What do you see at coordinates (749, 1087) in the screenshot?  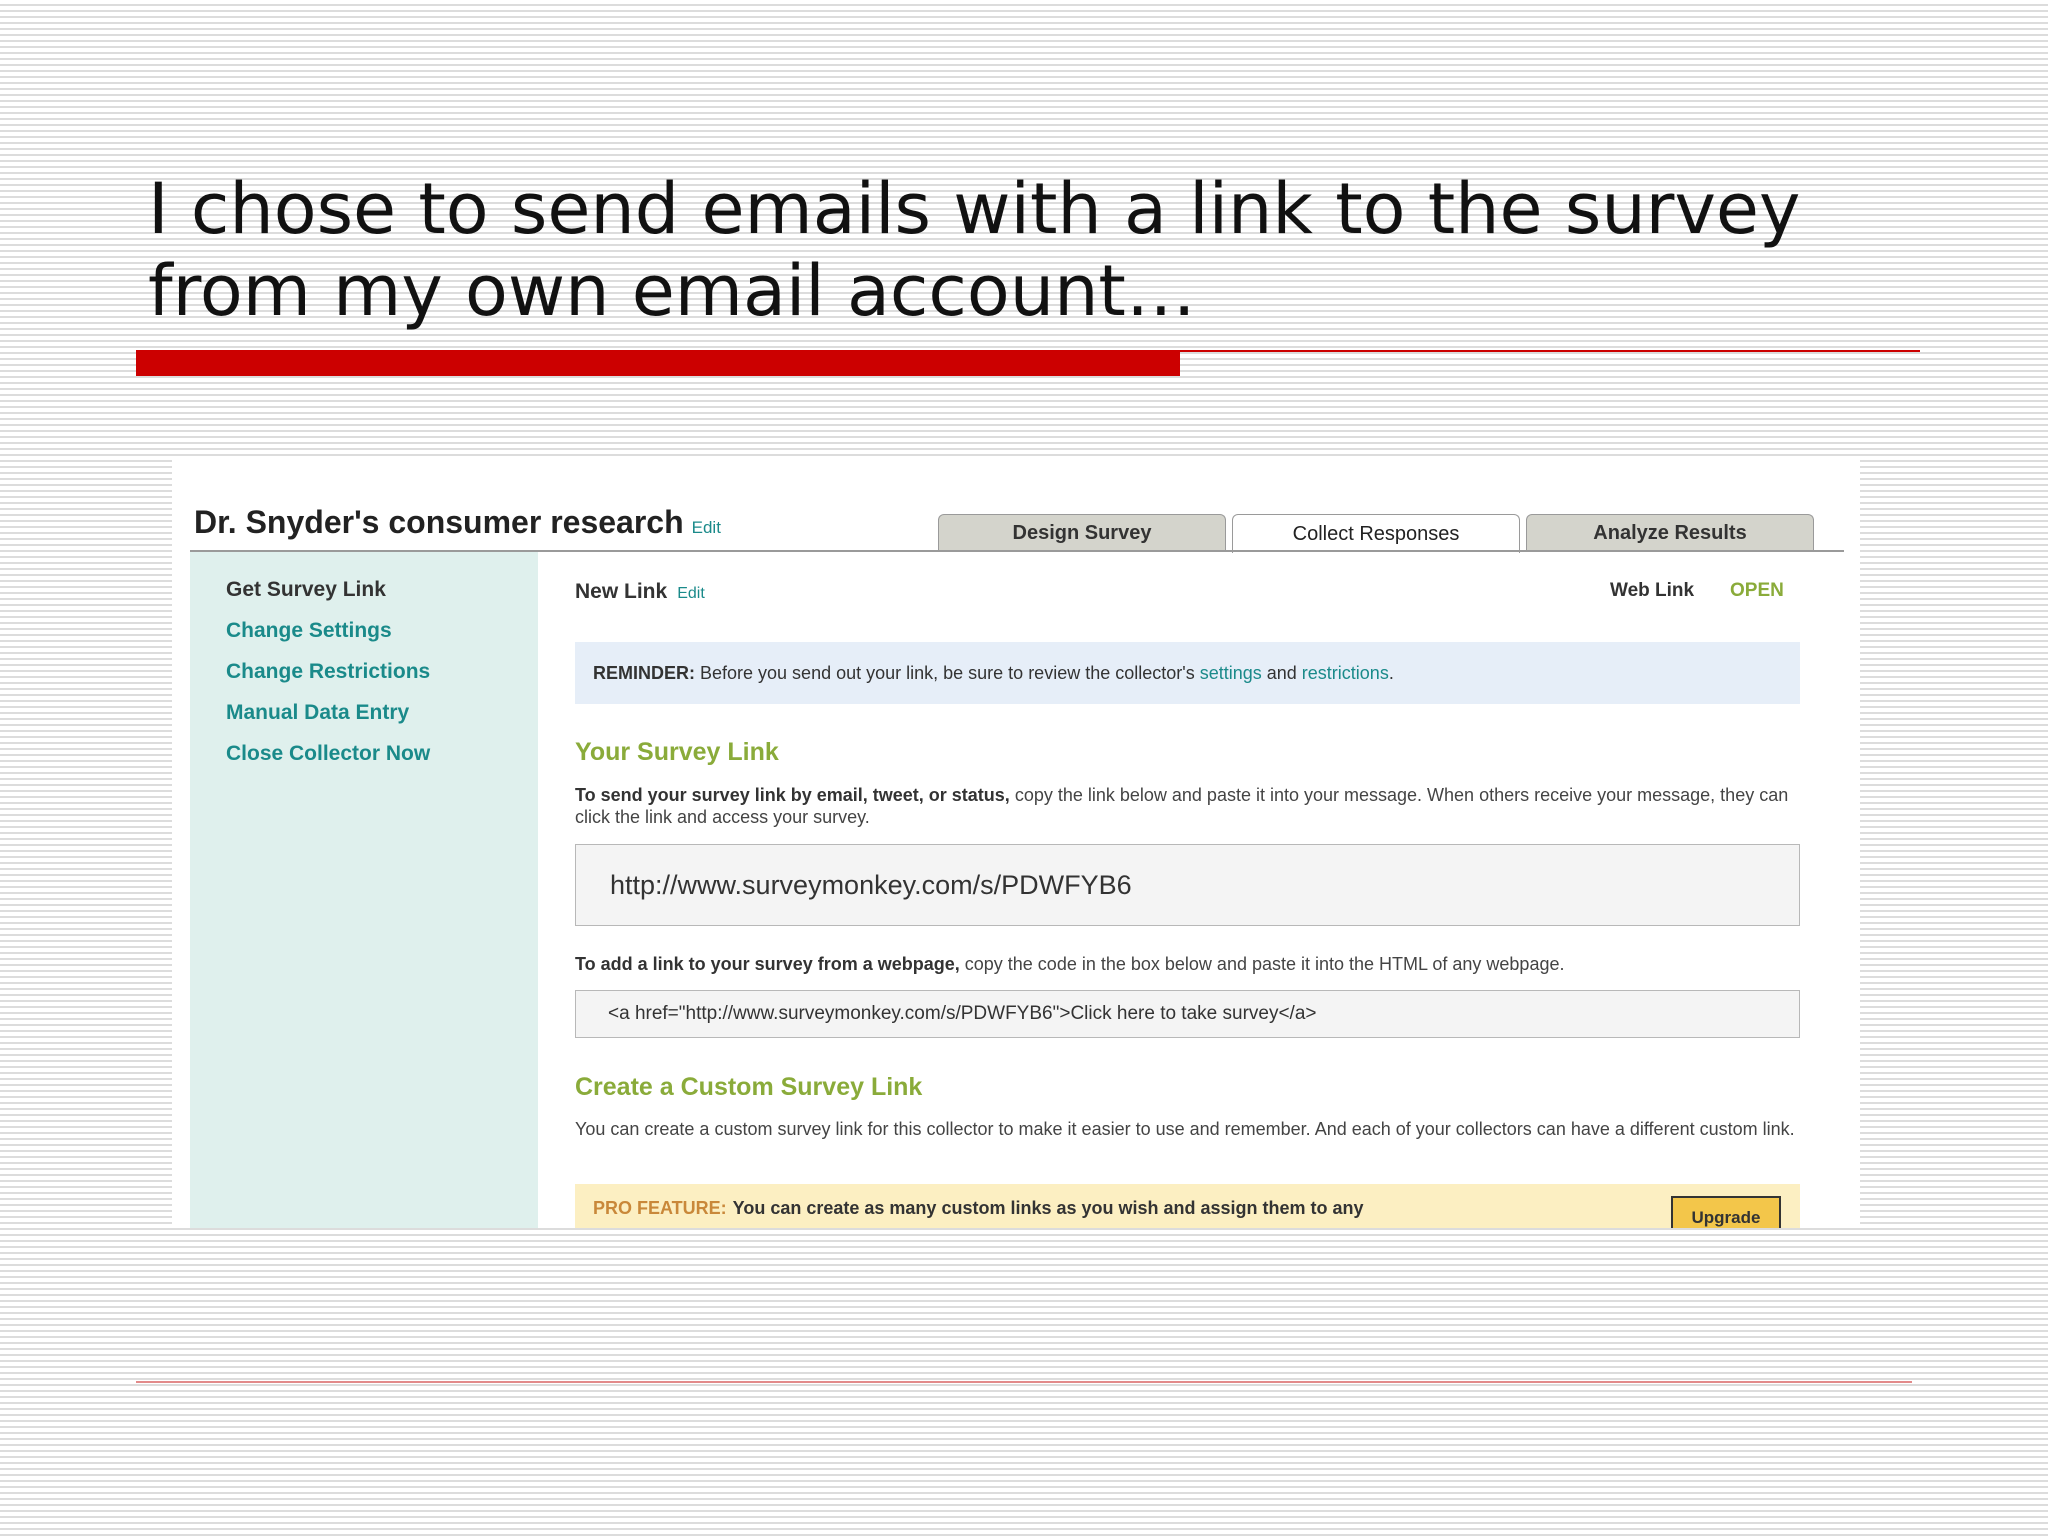 I see `custom-link-heading: Create a Custom Survey Link` at bounding box center [749, 1087].